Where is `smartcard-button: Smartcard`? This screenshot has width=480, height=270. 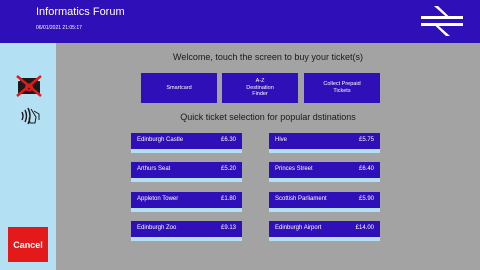
smartcard-button: Smartcard is located at coordinates (179, 88).